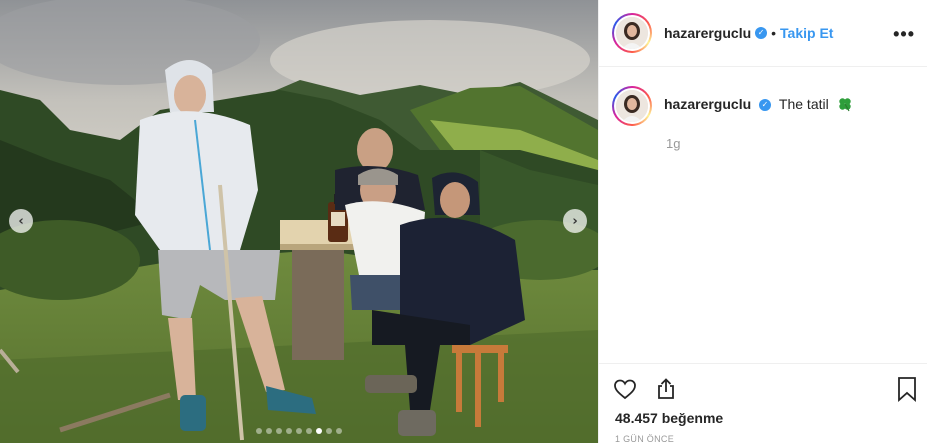  I want to click on chevron-left-icon: ‹, so click(21, 221).